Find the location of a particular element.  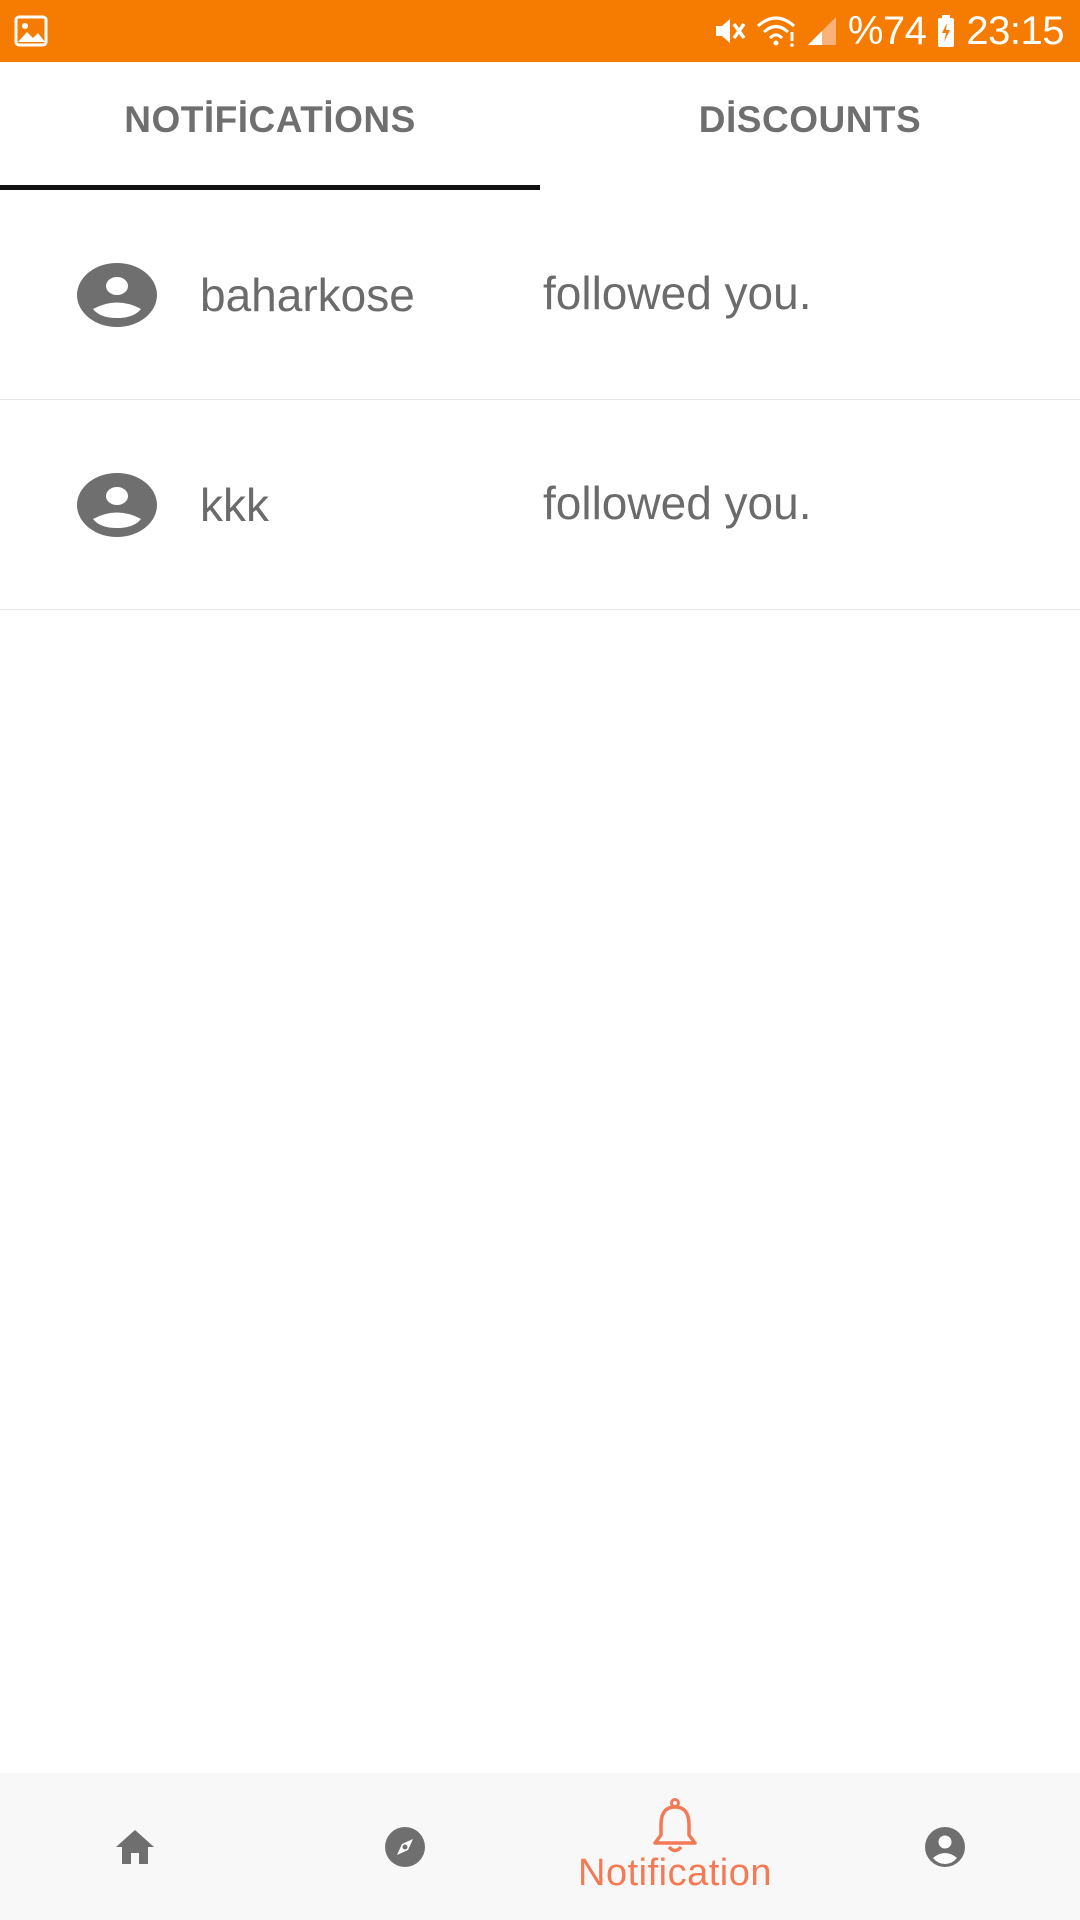

mute-icon is located at coordinates (729, 31).